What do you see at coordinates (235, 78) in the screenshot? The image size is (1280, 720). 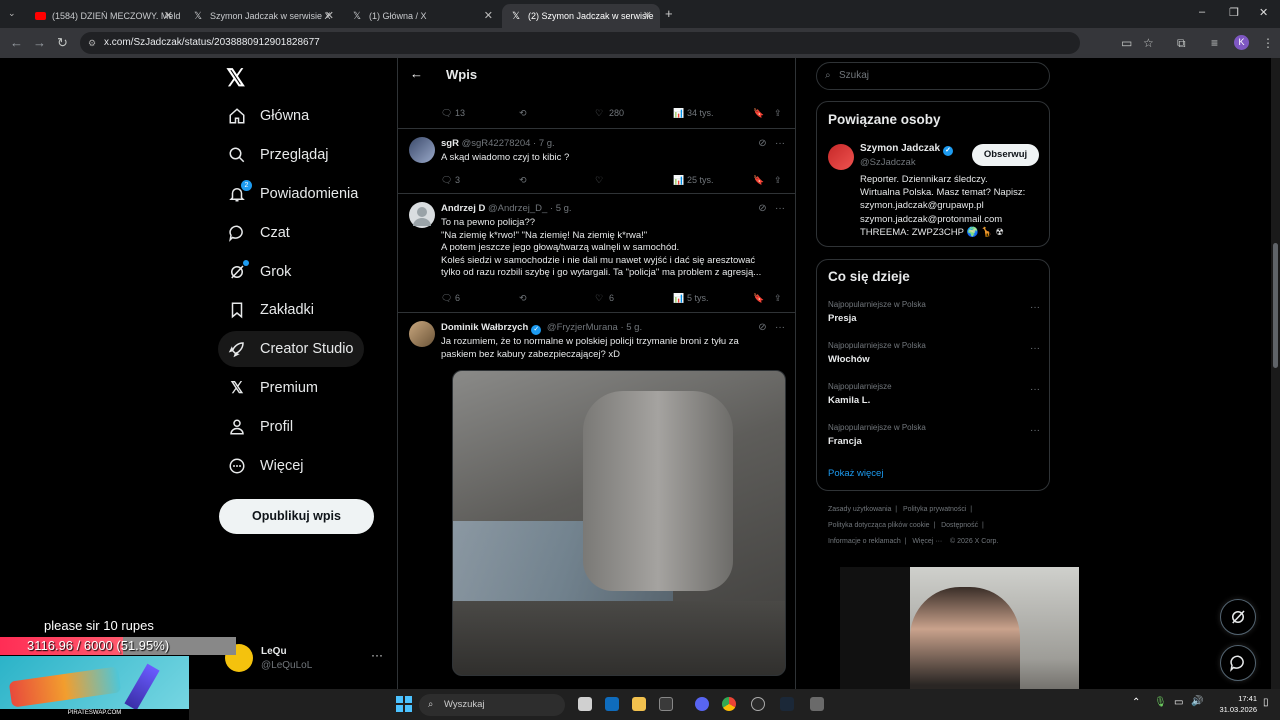 I see `x-logo-icon: 𝕏` at bounding box center [235, 78].